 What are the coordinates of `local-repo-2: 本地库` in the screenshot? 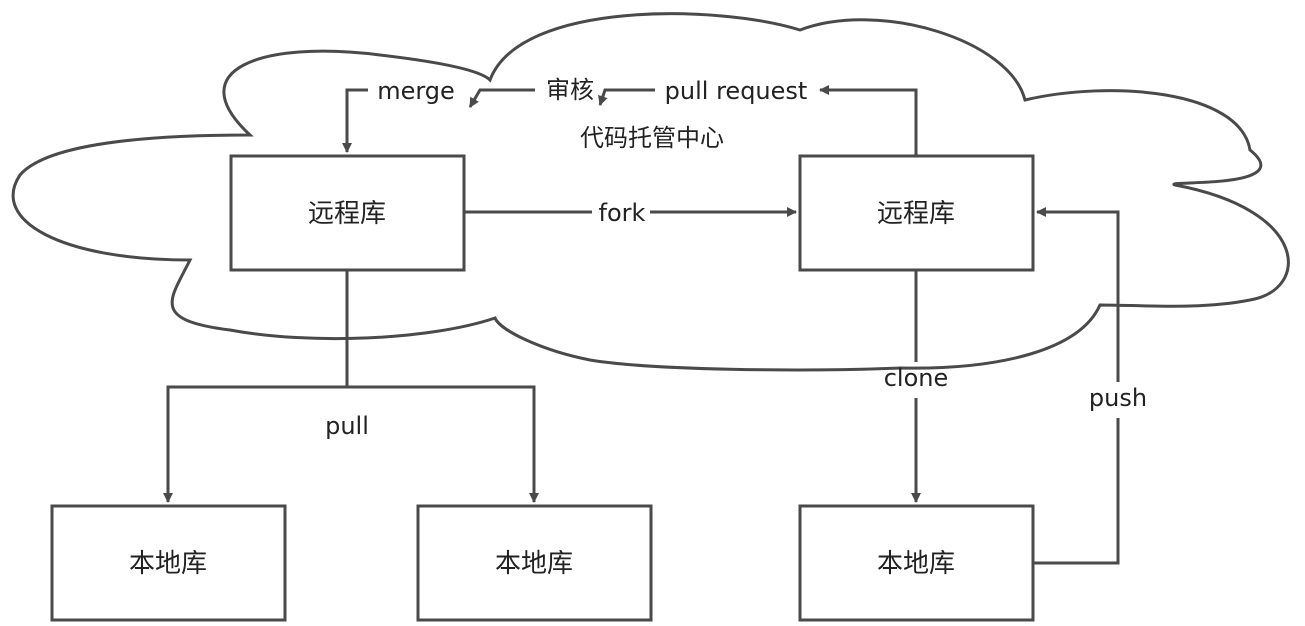 It's located at (534, 563).